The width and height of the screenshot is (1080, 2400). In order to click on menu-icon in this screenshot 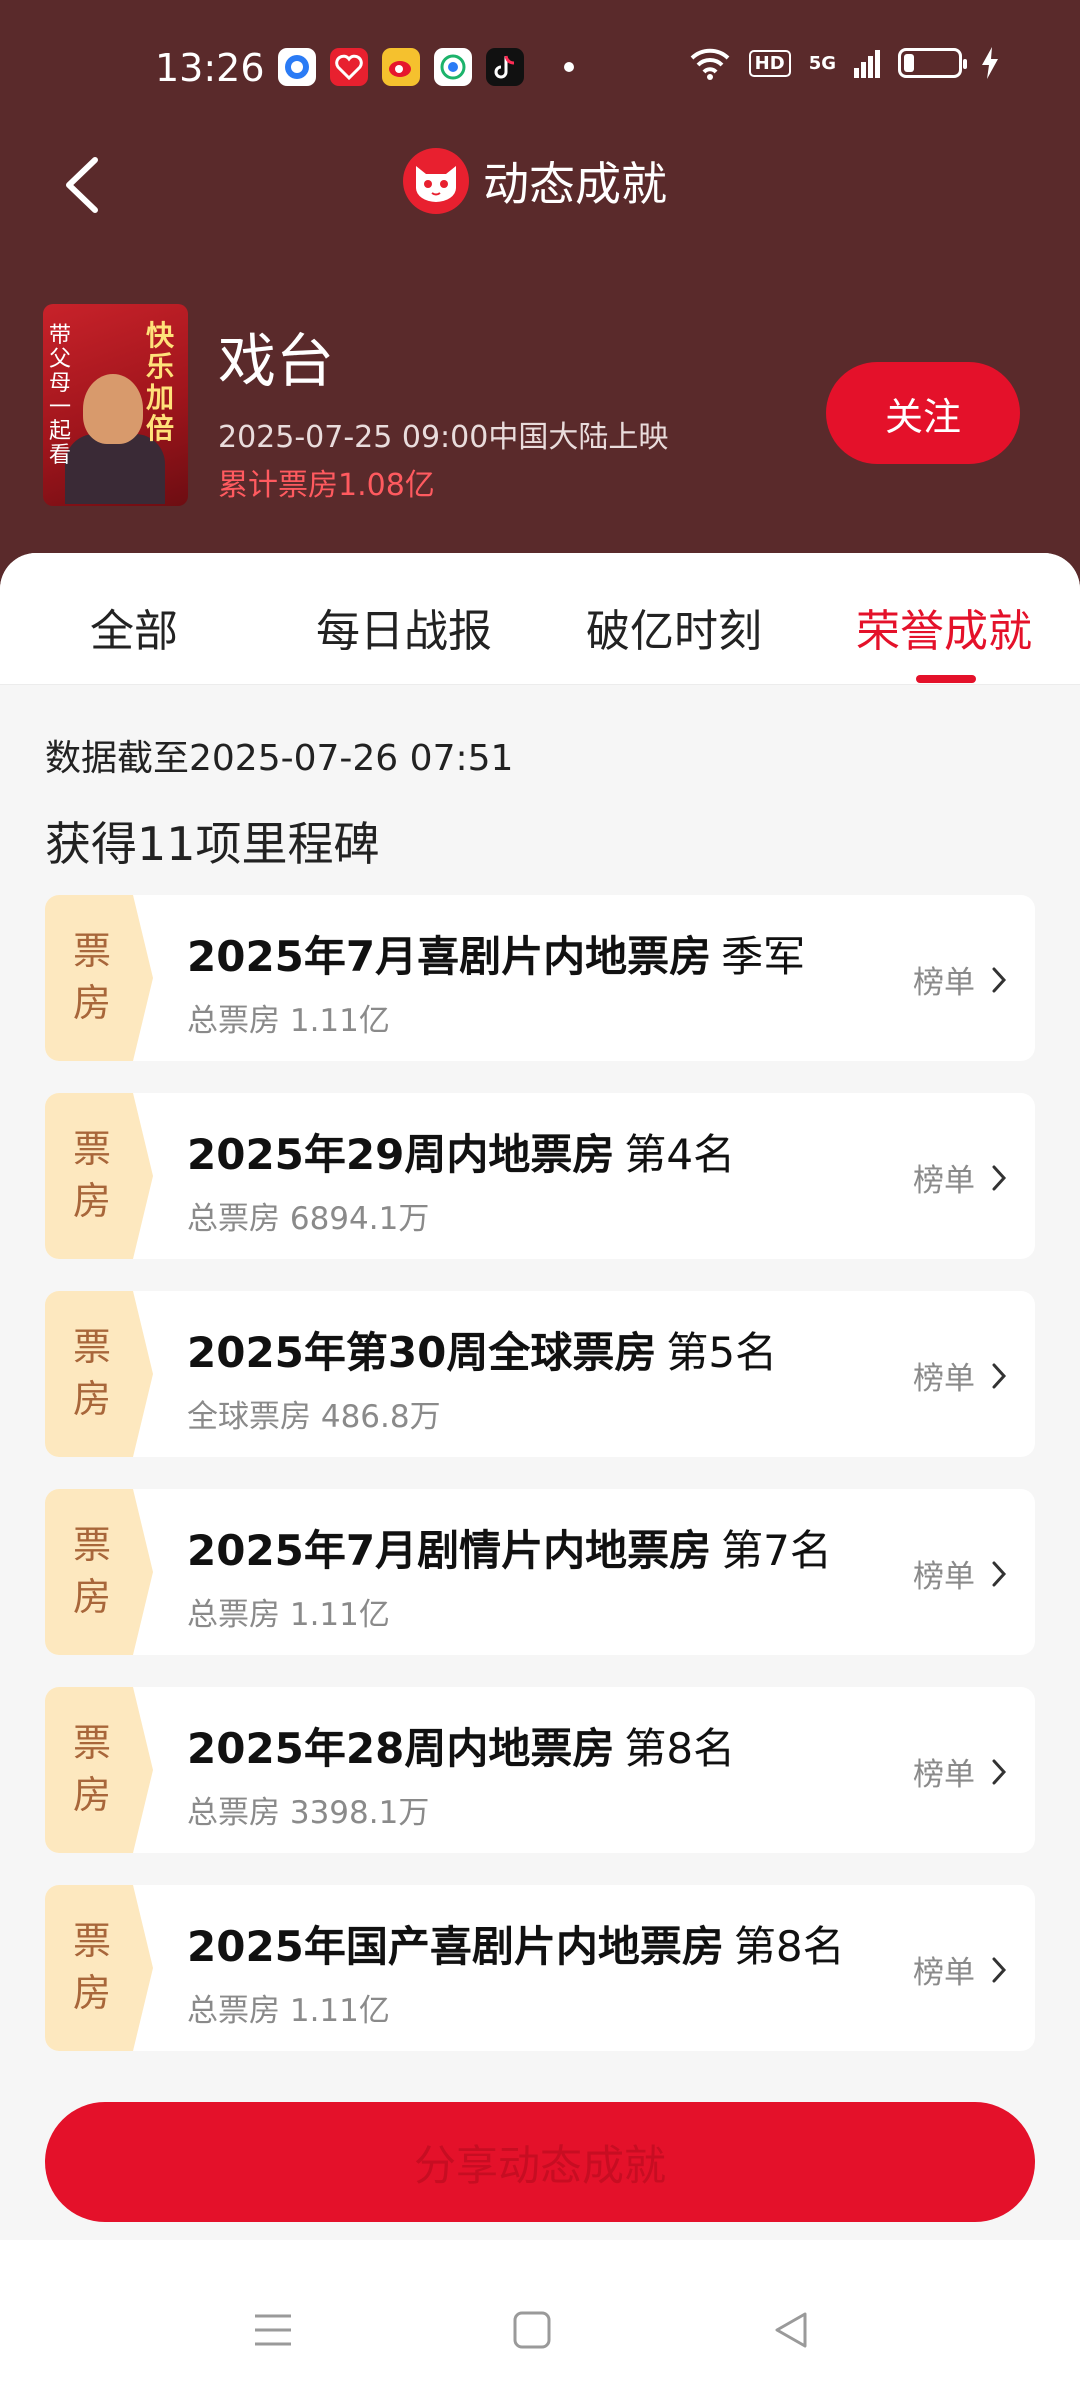, I will do `click(273, 2330)`.